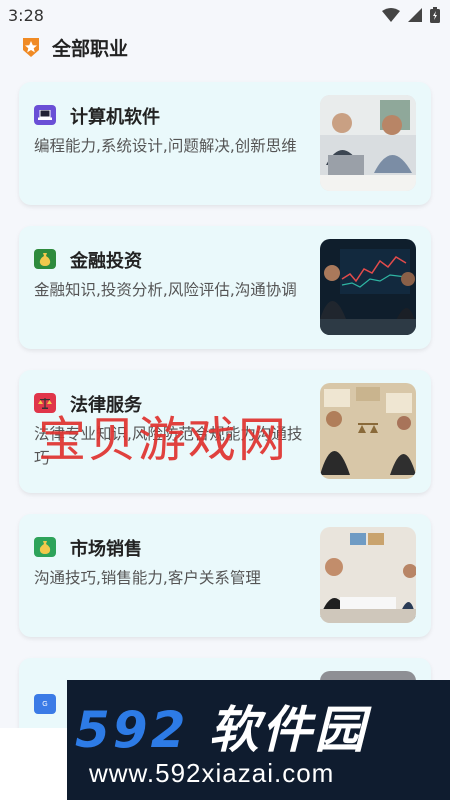 Image resolution: width=450 pixels, height=800 pixels. What do you see at coordinates (391, 15) in the screenshot?
I see `wifi-icon` at bounding box center [391, 15].